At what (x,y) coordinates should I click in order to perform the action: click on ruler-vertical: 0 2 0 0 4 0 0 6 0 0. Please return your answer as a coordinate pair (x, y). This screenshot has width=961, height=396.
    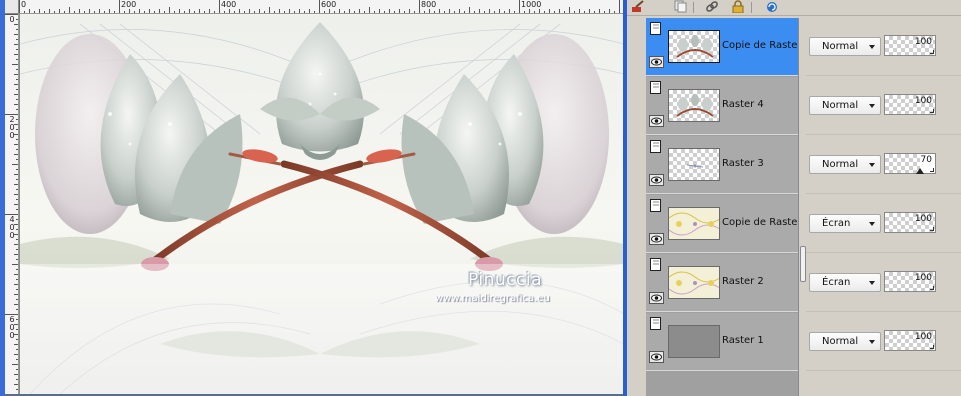
    Looking at the image, I should click on (12, 204).